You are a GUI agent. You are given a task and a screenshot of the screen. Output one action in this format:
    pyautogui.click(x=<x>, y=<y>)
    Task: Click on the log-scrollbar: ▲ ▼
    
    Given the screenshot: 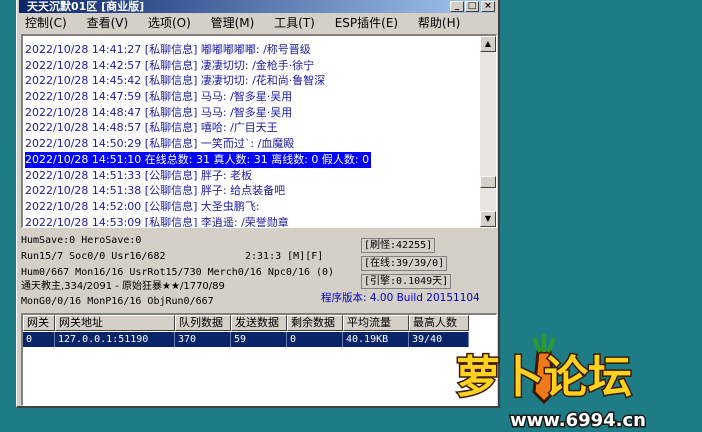 What is the action you would take?
    pyautogui.click(x=488, y=131)
    